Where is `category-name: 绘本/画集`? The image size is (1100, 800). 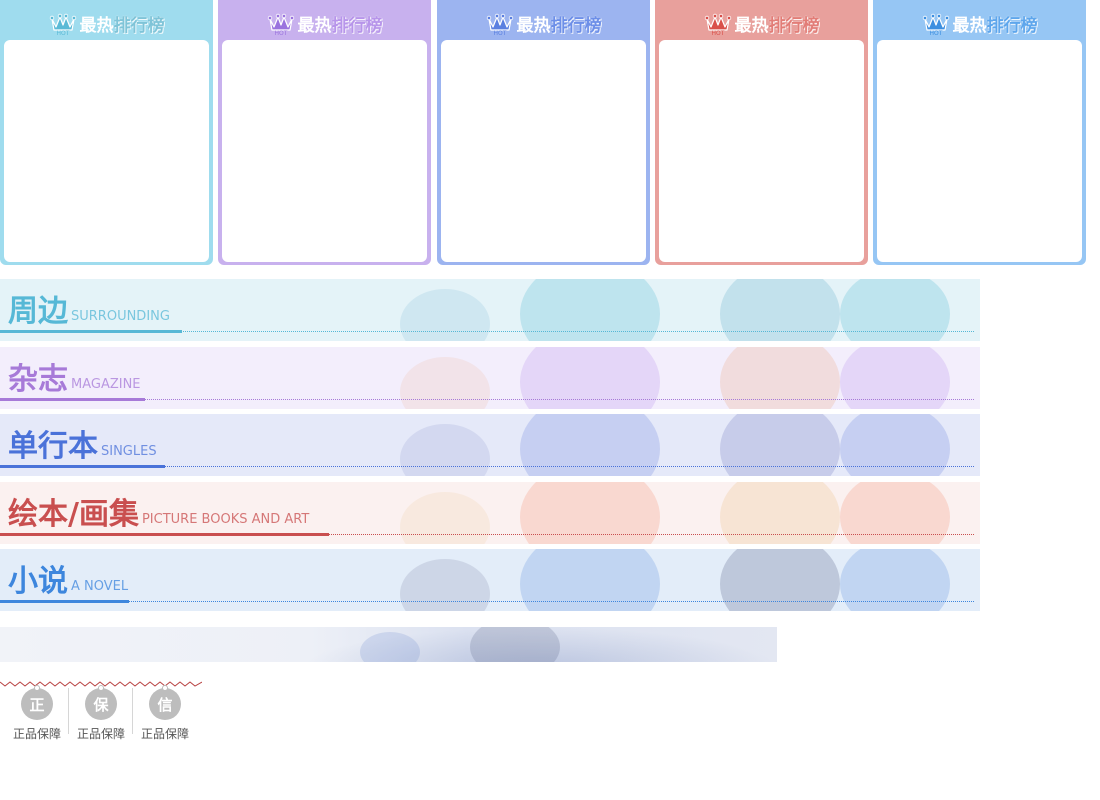 category-name: 绘本/画集 is located at coordinates (73, 514).